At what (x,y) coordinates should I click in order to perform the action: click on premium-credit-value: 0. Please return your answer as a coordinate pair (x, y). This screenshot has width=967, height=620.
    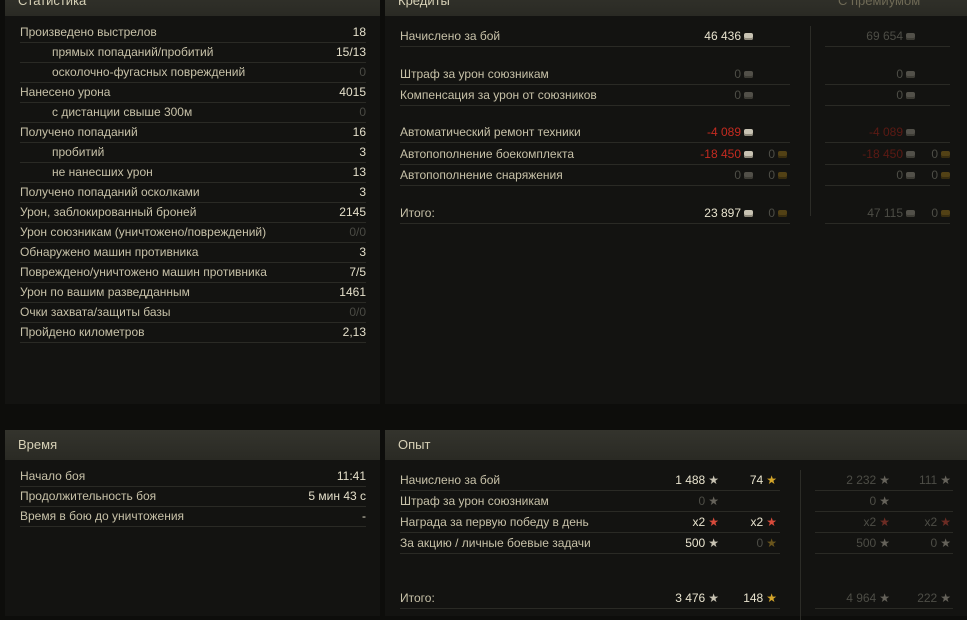
    Looking at the image, I should click on (905, 175).